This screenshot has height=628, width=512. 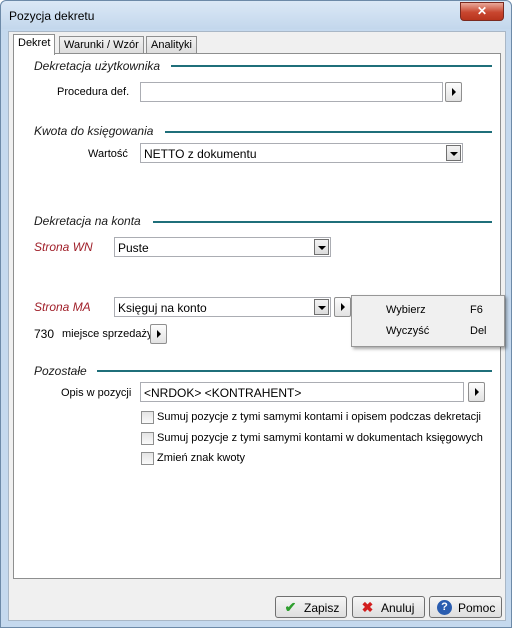 I want to click on wartosc-label: Wartość, so click(x=108, y=154).